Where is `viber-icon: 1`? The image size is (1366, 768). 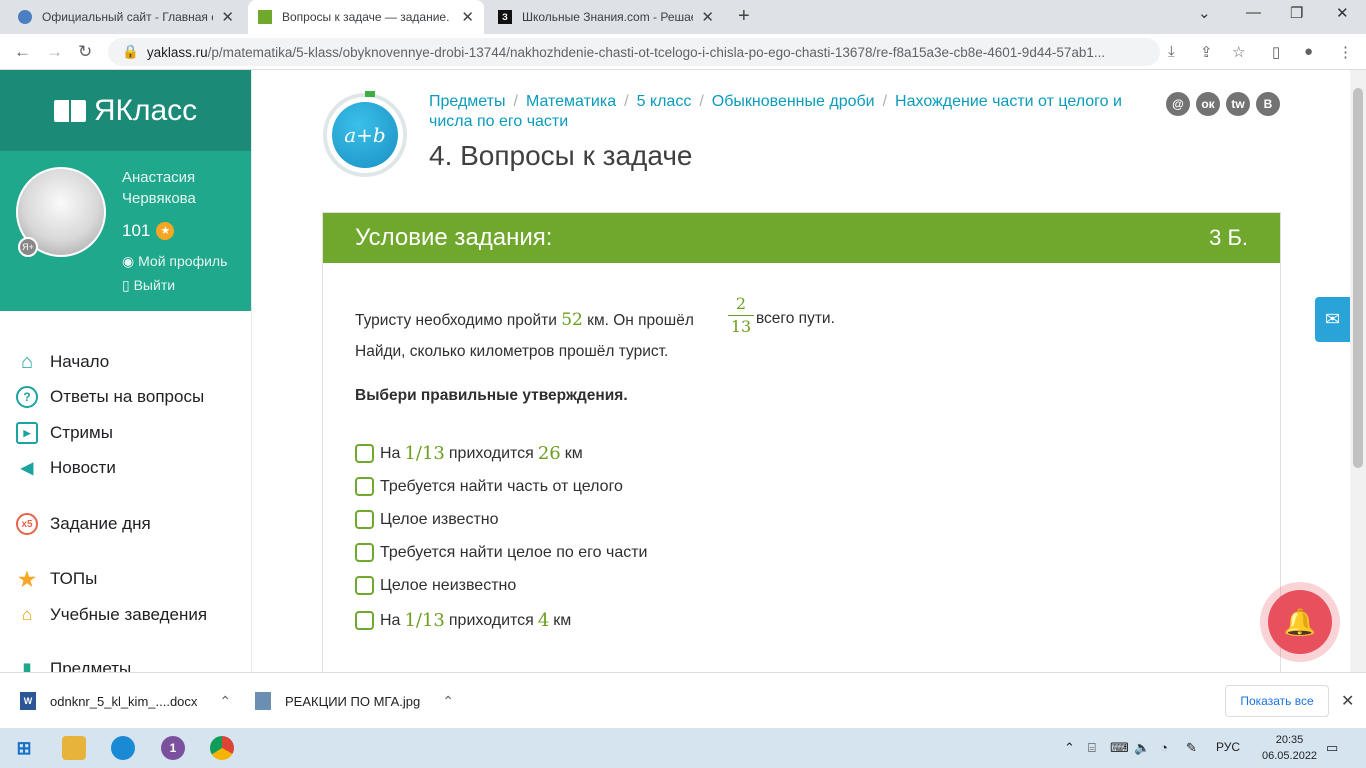 viber-icon: 1 is located at coordinates (173, 748).